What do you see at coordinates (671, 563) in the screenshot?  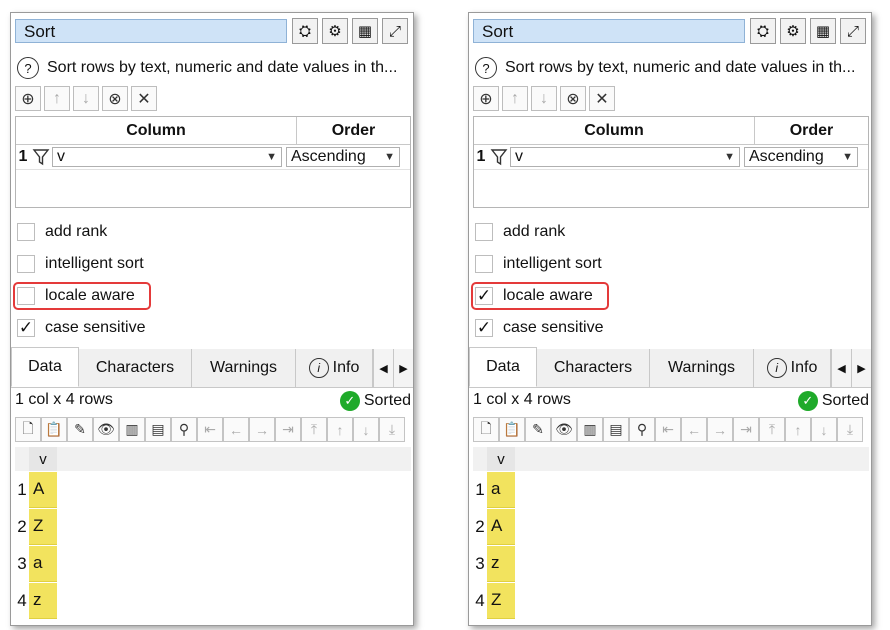 I see `table-row: 3 z` at bounding box center [671, 563].